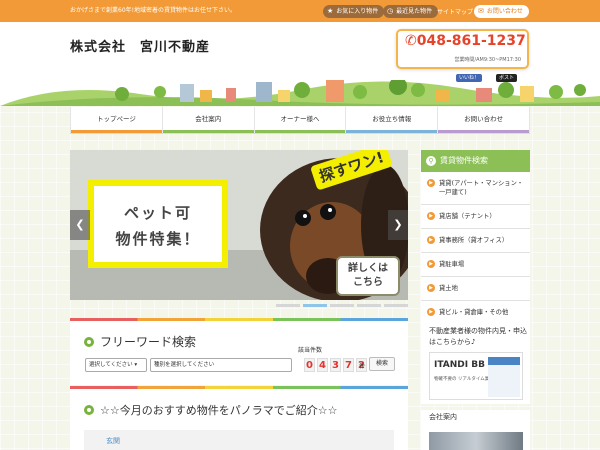 Image resolution: width=600 pixels, height=450 pixels. I want to click on sidebar-item-label: 貸土地, so click(448, 288).